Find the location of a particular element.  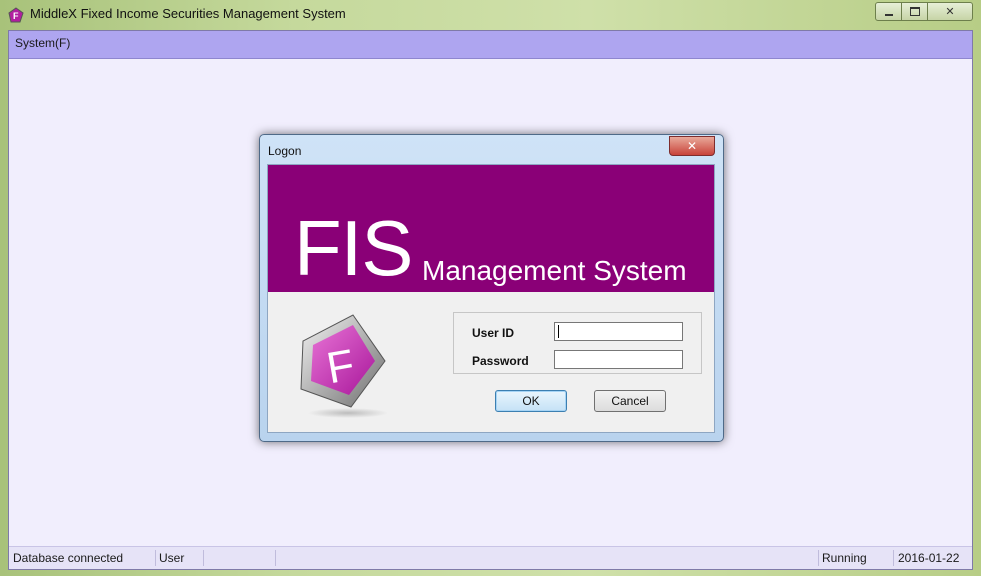

text-caret is located at coordinates (558, 331).